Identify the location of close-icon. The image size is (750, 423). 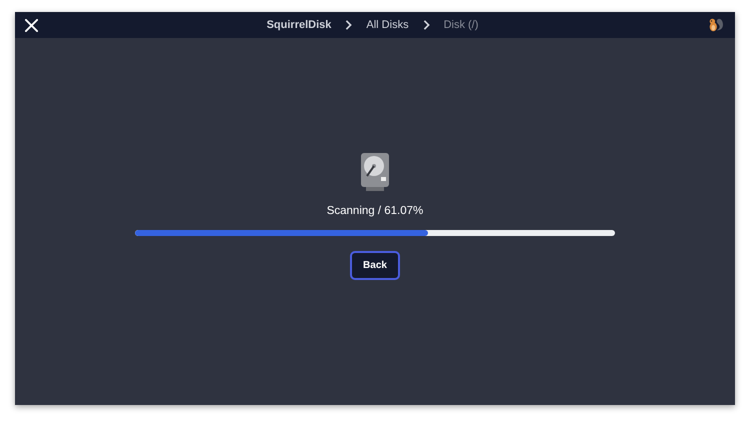
(31, 25).